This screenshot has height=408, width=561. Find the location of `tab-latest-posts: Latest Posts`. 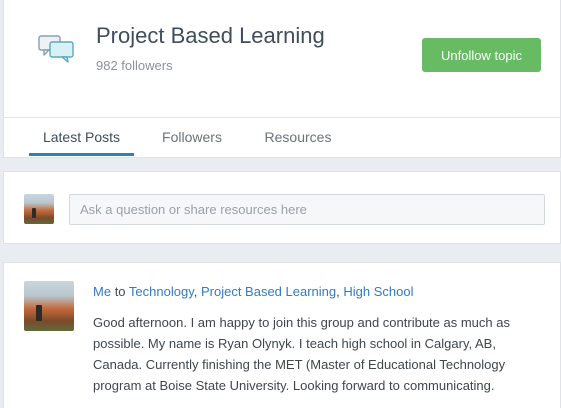

tab-latest-posts: Latest Posts is located at coordinates (81, 137).